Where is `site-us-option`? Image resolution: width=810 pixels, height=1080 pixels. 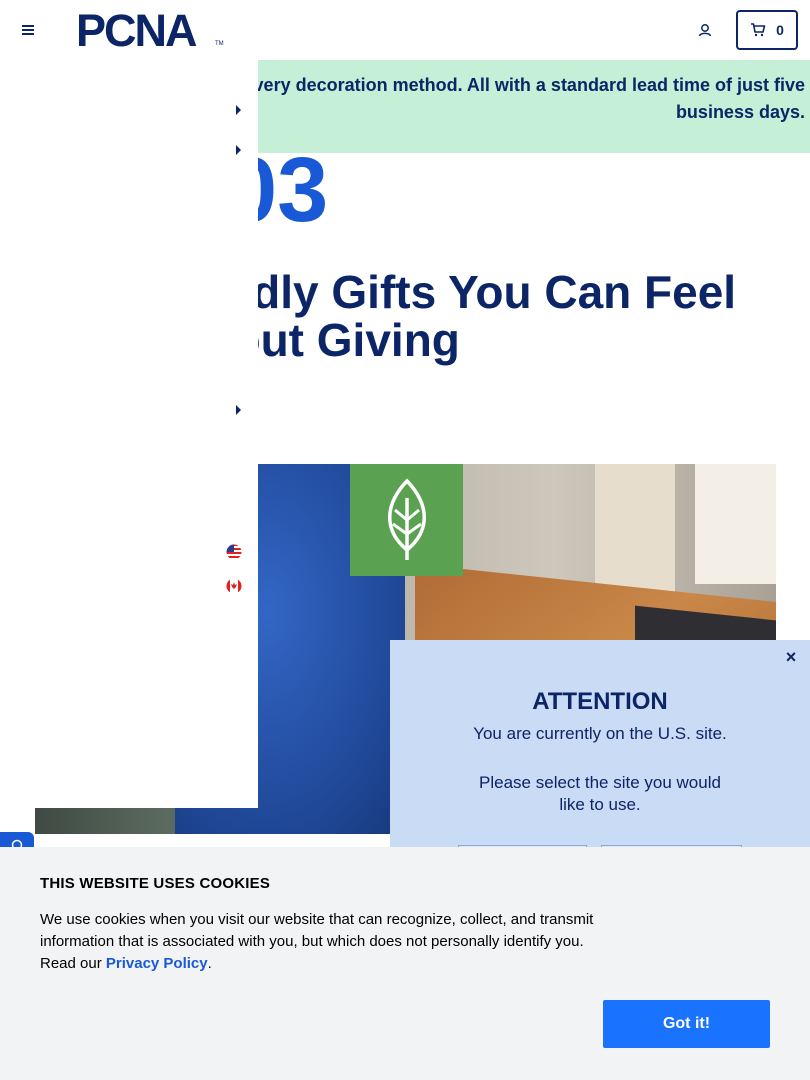
site-us-option is located at coordinates (234, 552).